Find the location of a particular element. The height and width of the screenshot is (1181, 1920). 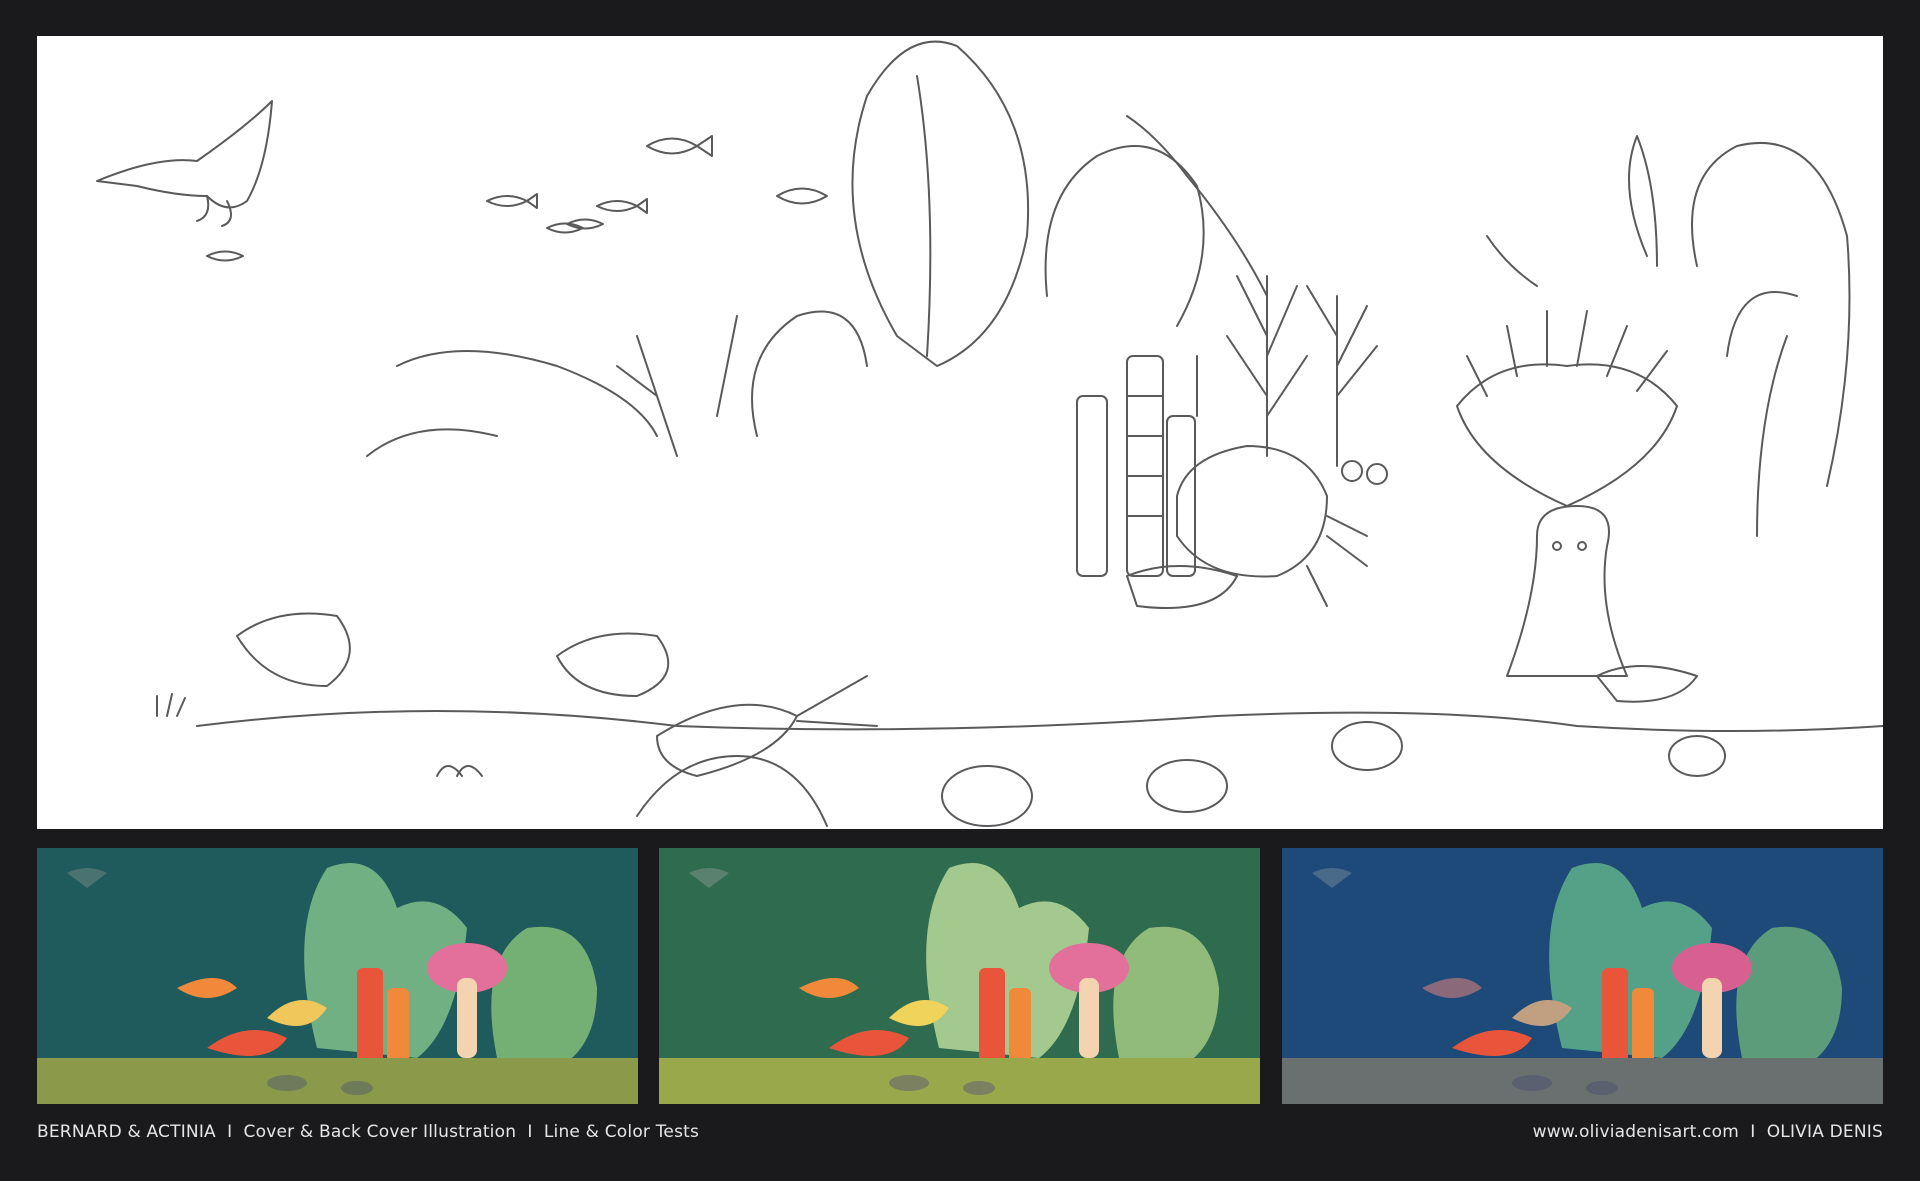

color-test-teal-illustration is located at coordinates (337, 976).